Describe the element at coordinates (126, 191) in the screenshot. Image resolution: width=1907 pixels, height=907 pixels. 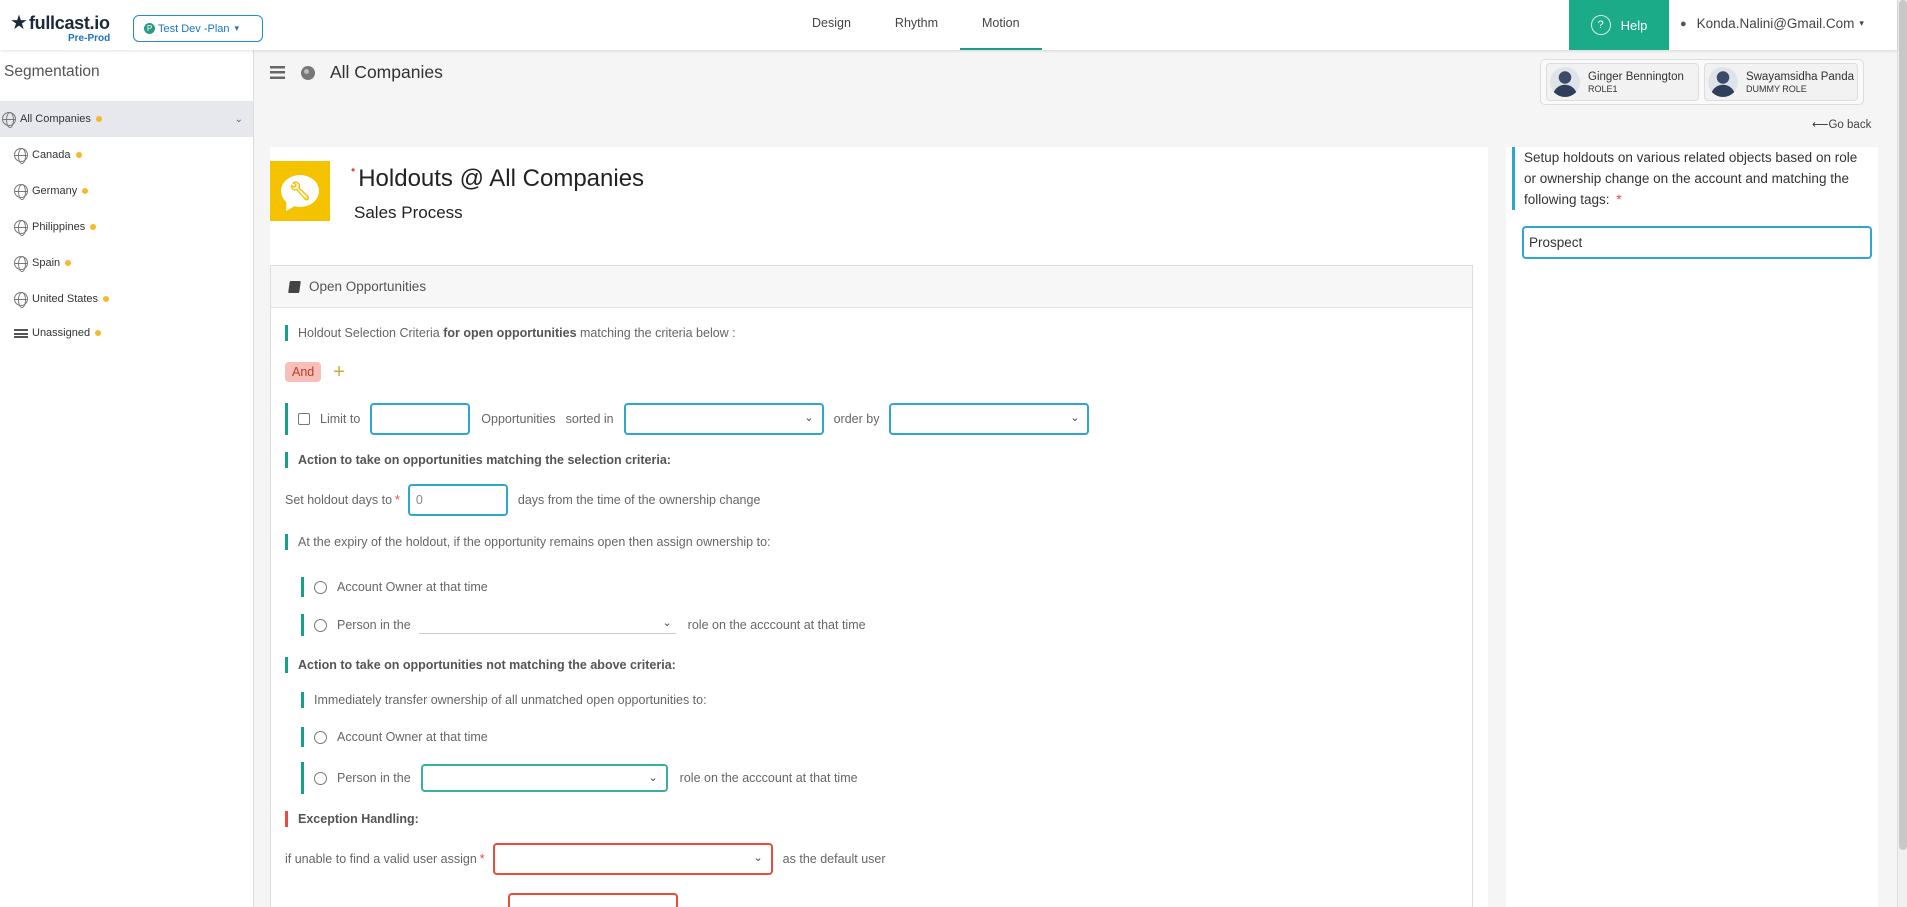
I see `sidebar-item-germany: Germany` at that location.